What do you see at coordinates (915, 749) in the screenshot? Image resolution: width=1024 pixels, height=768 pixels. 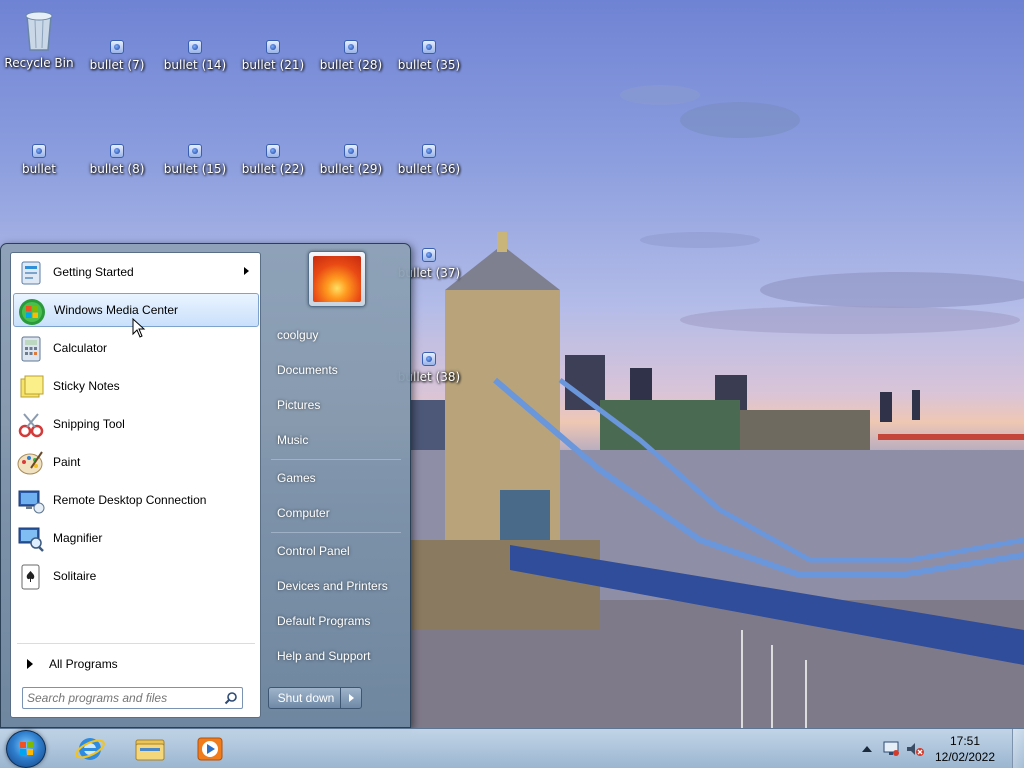 I see `volume-muted-icon` at bounding box center [915, 749].